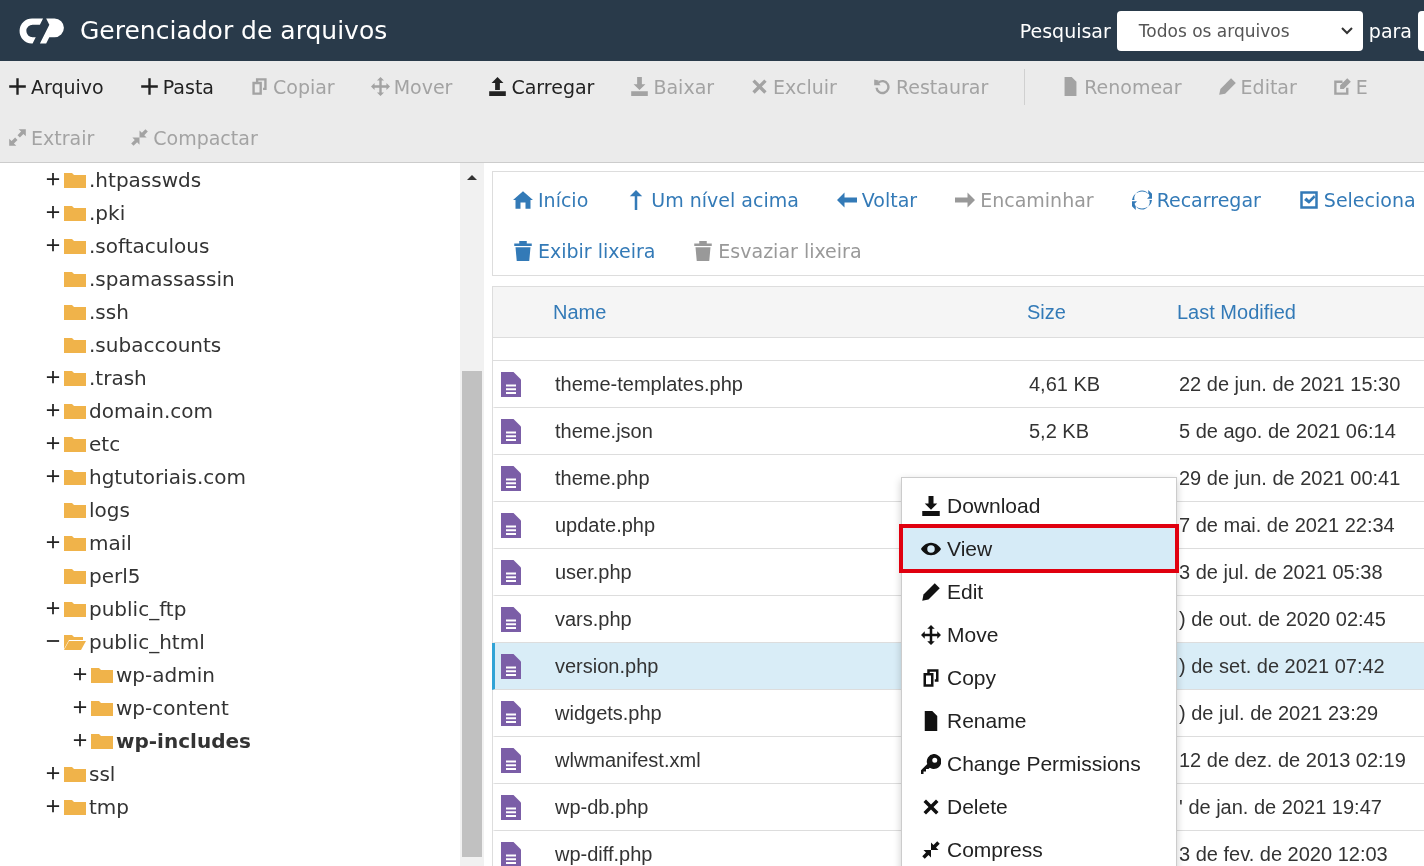 Image resolution: width=1424 pixels, height=866 pixels. I want to click on file-name: vars.php, so click(593, 618).